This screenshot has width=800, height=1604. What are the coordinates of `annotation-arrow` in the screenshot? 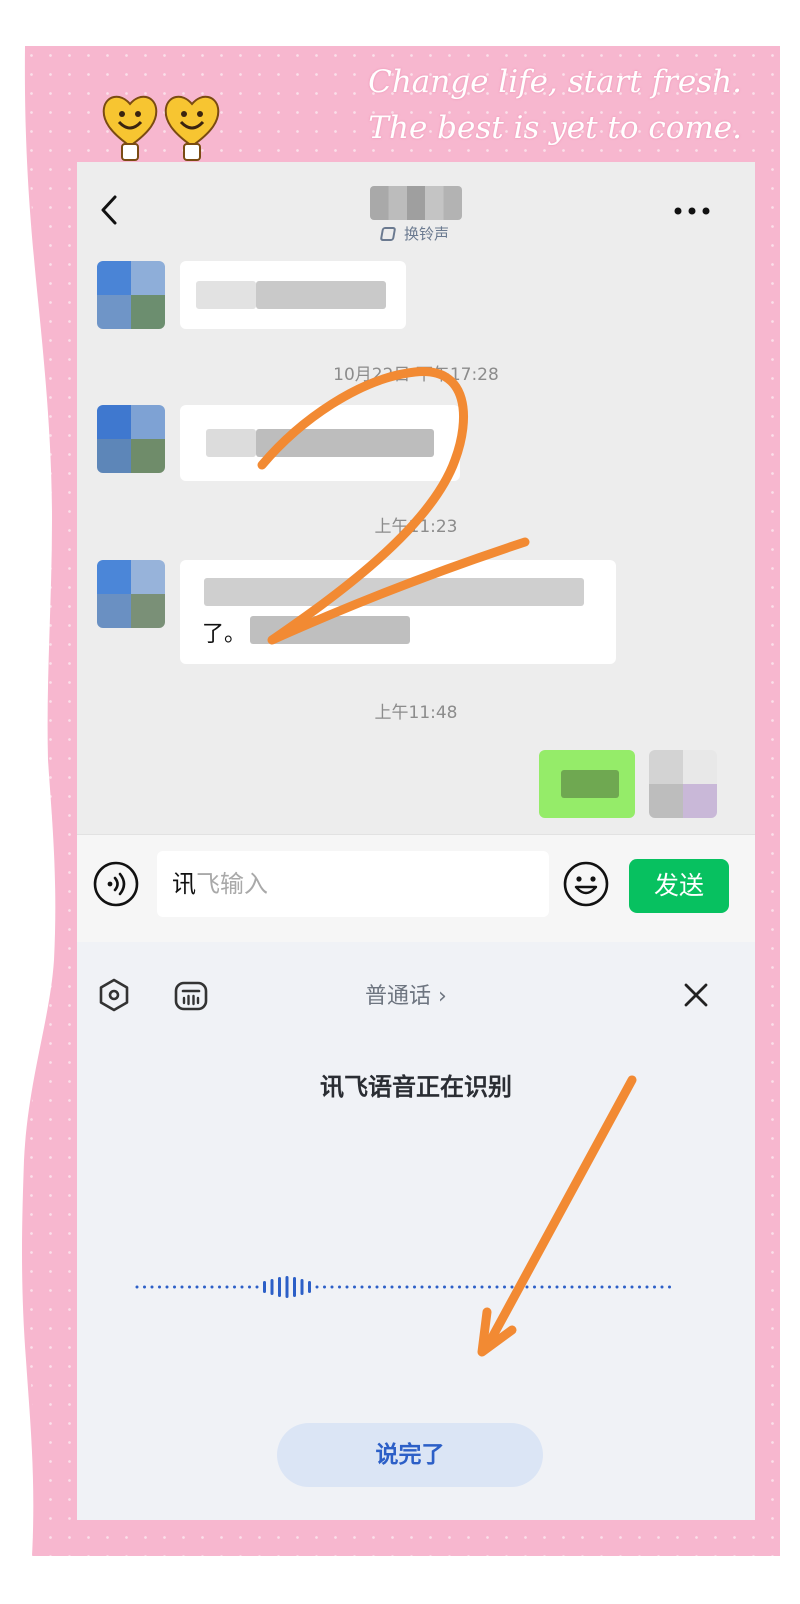 It's located at (560, 1212).